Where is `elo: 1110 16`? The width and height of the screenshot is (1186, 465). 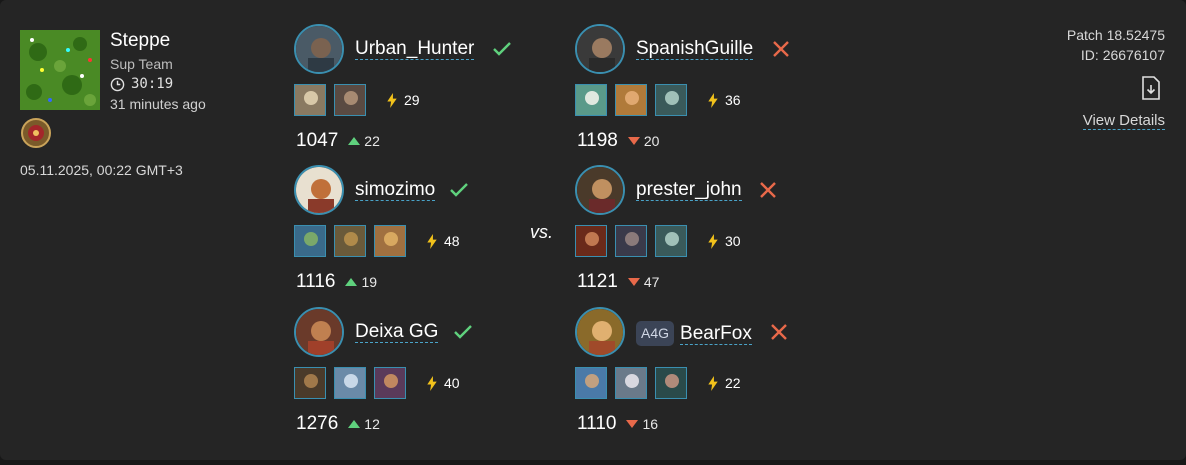 elo: 1110 16 is located at coordinates (617, 424).